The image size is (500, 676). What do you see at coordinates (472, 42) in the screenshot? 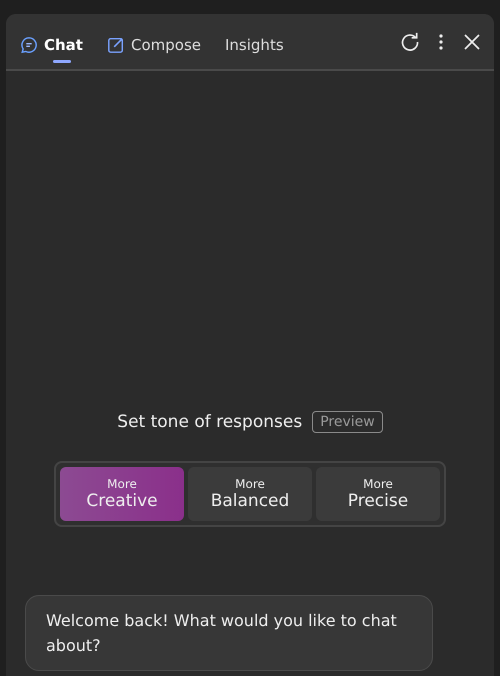
I see `close-icon` at bounding box center [472, 42].